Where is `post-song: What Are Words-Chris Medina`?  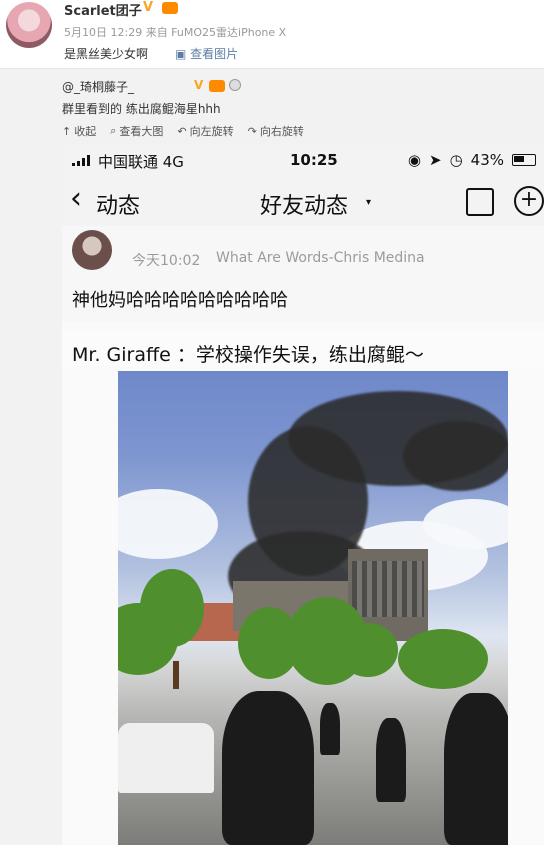 post-song: What Are Words-Chris Medina is located at coordinates (320, 258).